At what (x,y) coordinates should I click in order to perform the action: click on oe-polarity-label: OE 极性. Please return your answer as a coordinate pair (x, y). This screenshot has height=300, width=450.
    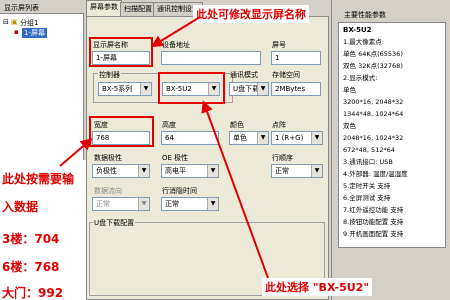
    Looking at the image, I should click on (175, 158).